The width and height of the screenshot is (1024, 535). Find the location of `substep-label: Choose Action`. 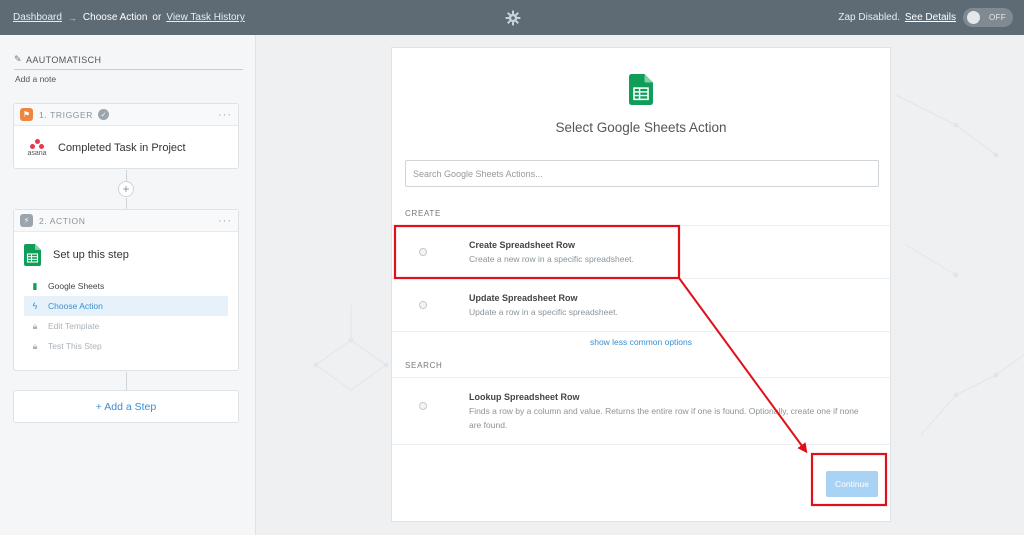

substep-label: Choose Action is located at coordinates (75, 306).